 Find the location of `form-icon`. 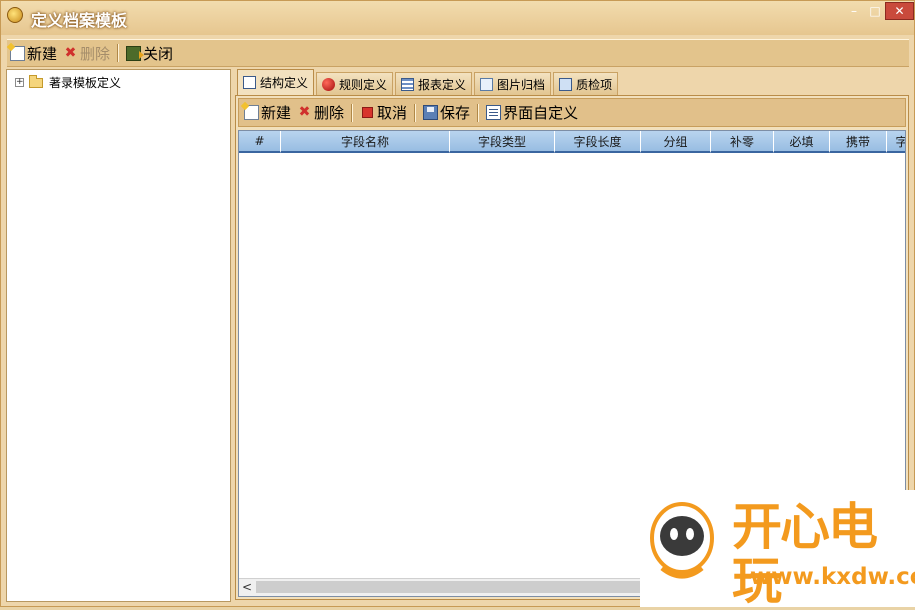

form-icon is located at coordinates (494, 112).